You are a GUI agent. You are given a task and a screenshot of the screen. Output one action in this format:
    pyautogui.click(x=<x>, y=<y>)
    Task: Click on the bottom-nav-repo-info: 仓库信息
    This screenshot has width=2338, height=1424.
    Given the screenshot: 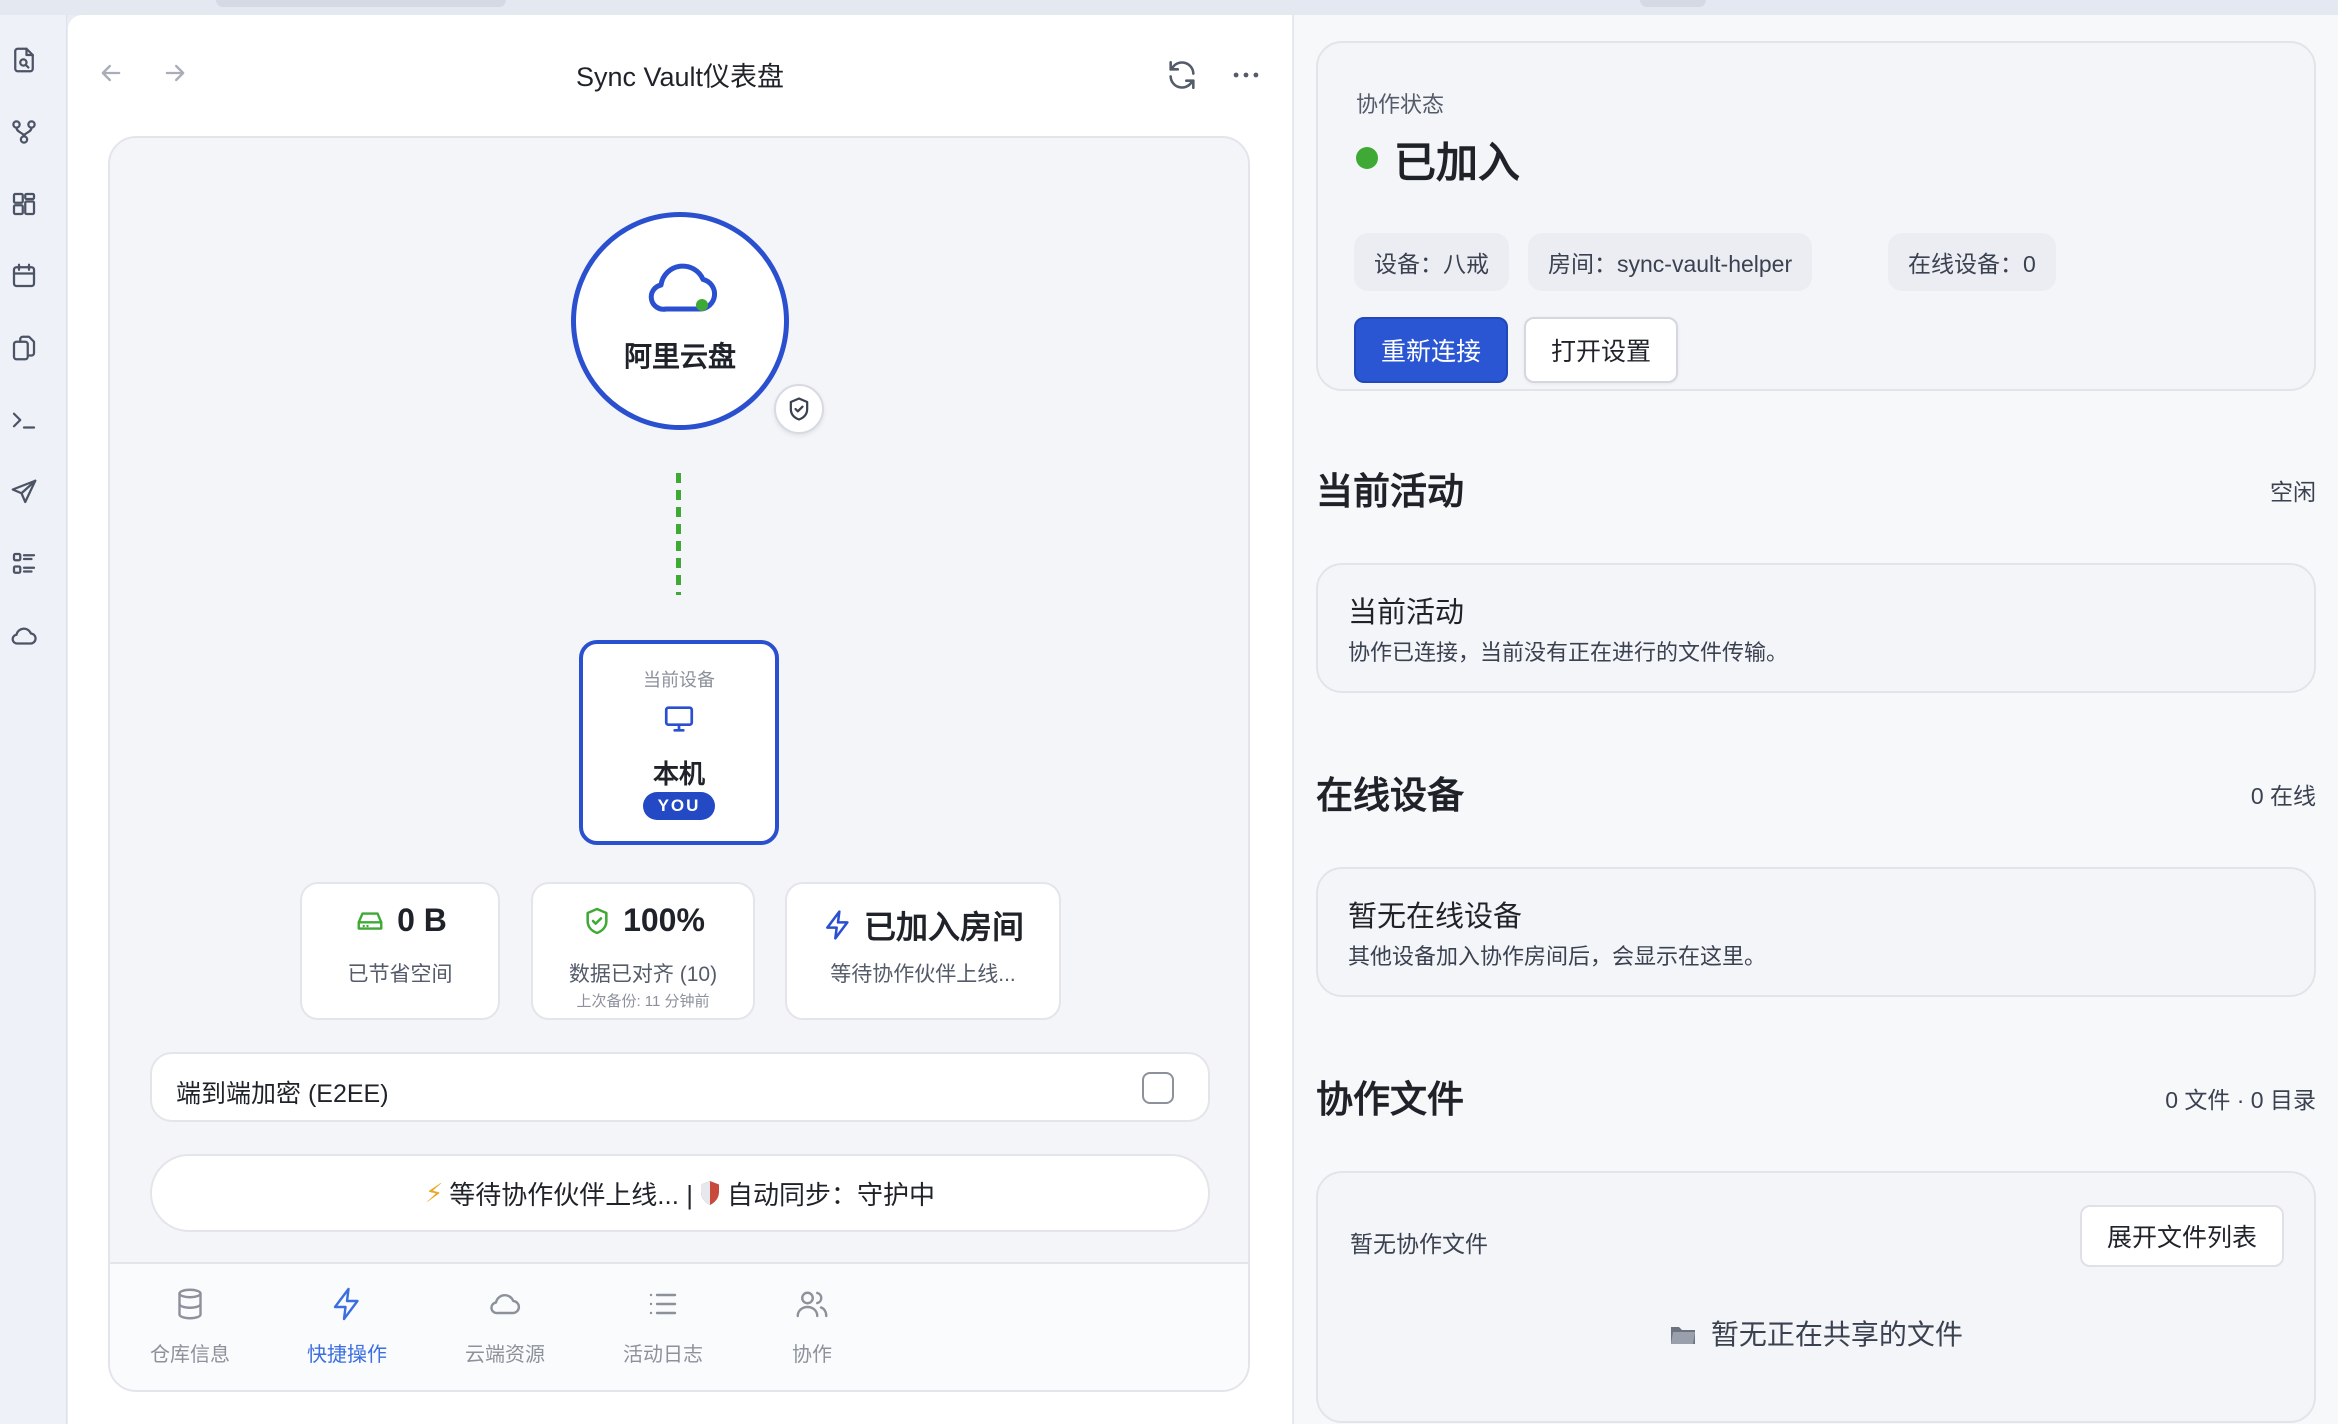 What is the action you would take?
    pyautogui.click(x=190, y=1331)
    